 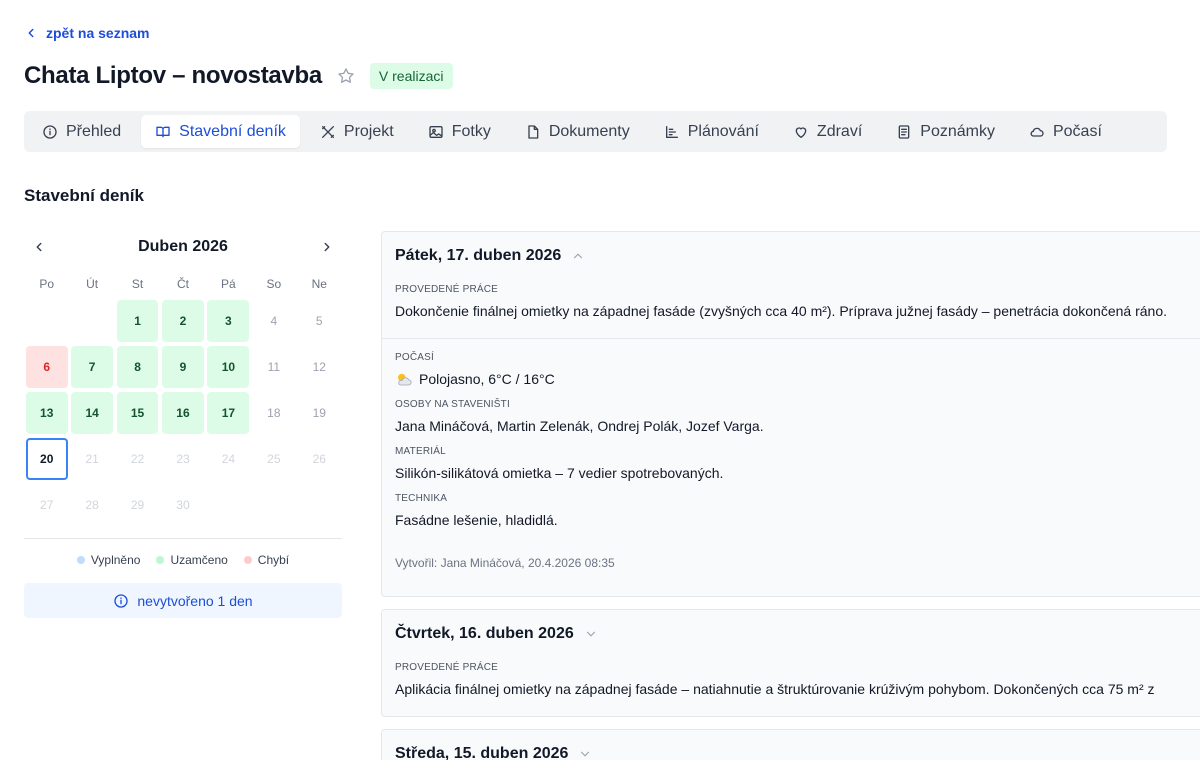 I want to click on calendar-day: 29, so click(x=138, y=505).